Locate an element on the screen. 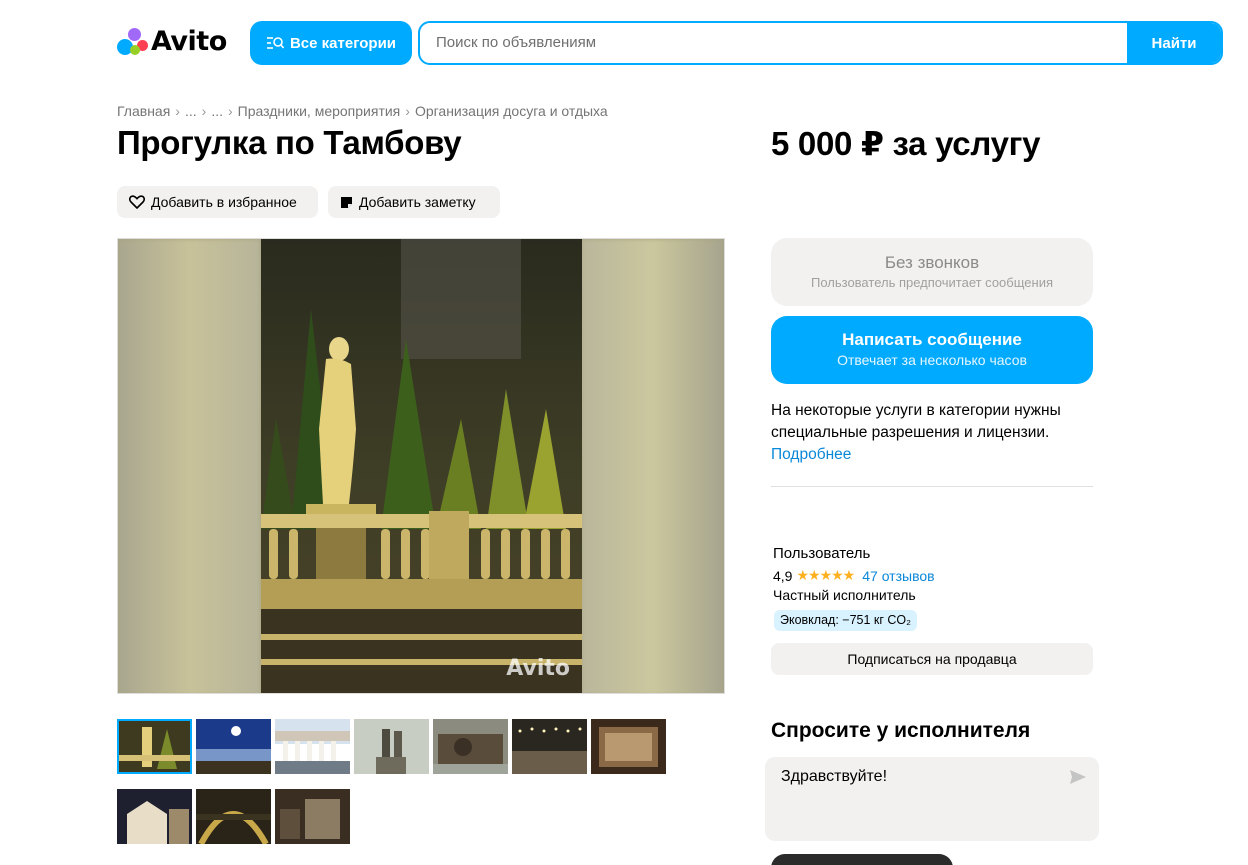 The height and width of the screenshot is (865, 1248). main-photo: Avito is located at coordinates (421, 466).